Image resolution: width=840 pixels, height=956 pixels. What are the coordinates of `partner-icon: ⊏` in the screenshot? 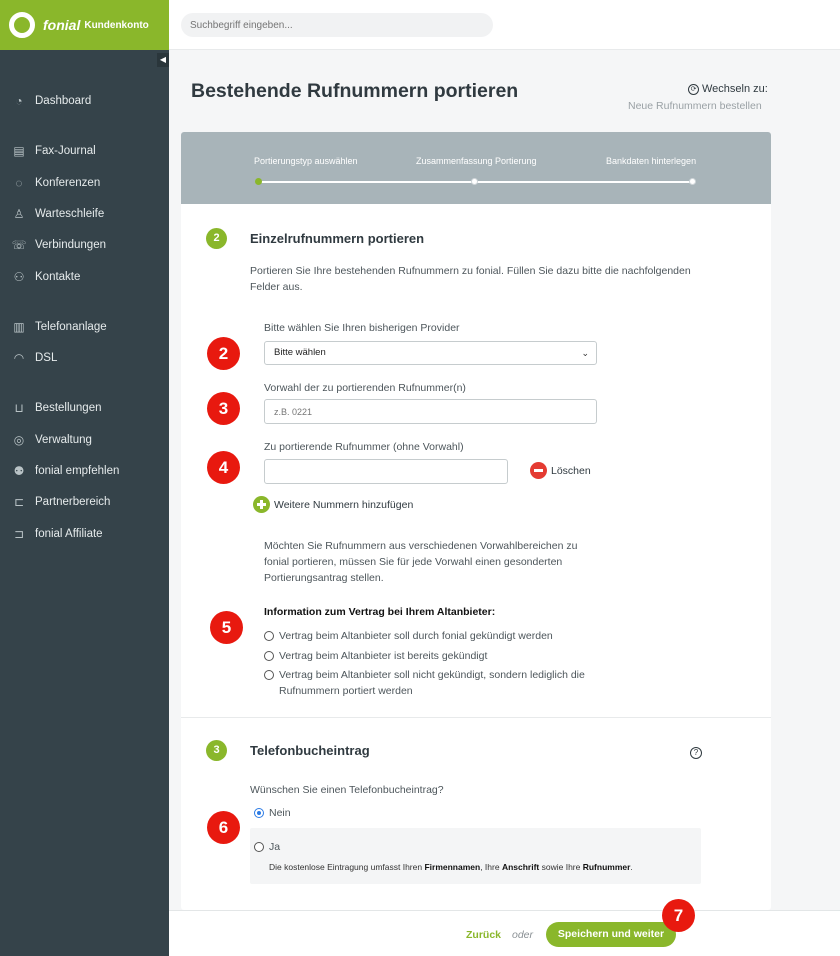 It's located at (19, 502).